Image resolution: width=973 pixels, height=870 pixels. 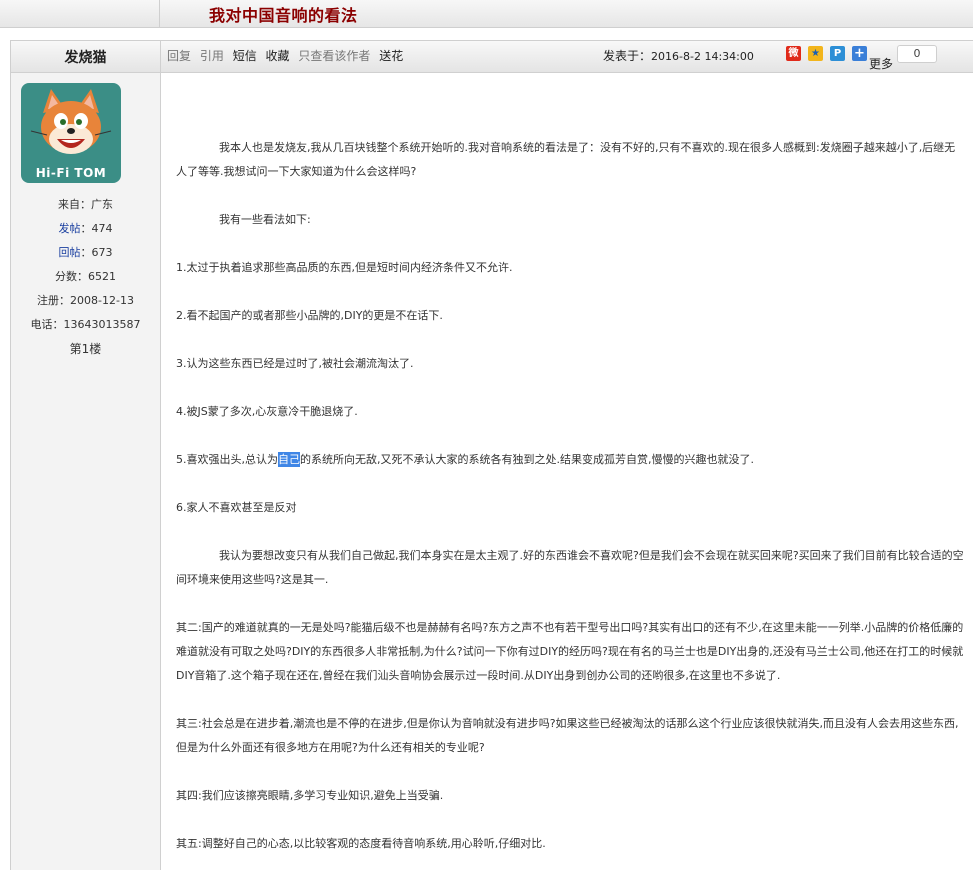 I want to click on weibo-icon: 微, so click(x=793, y=53).